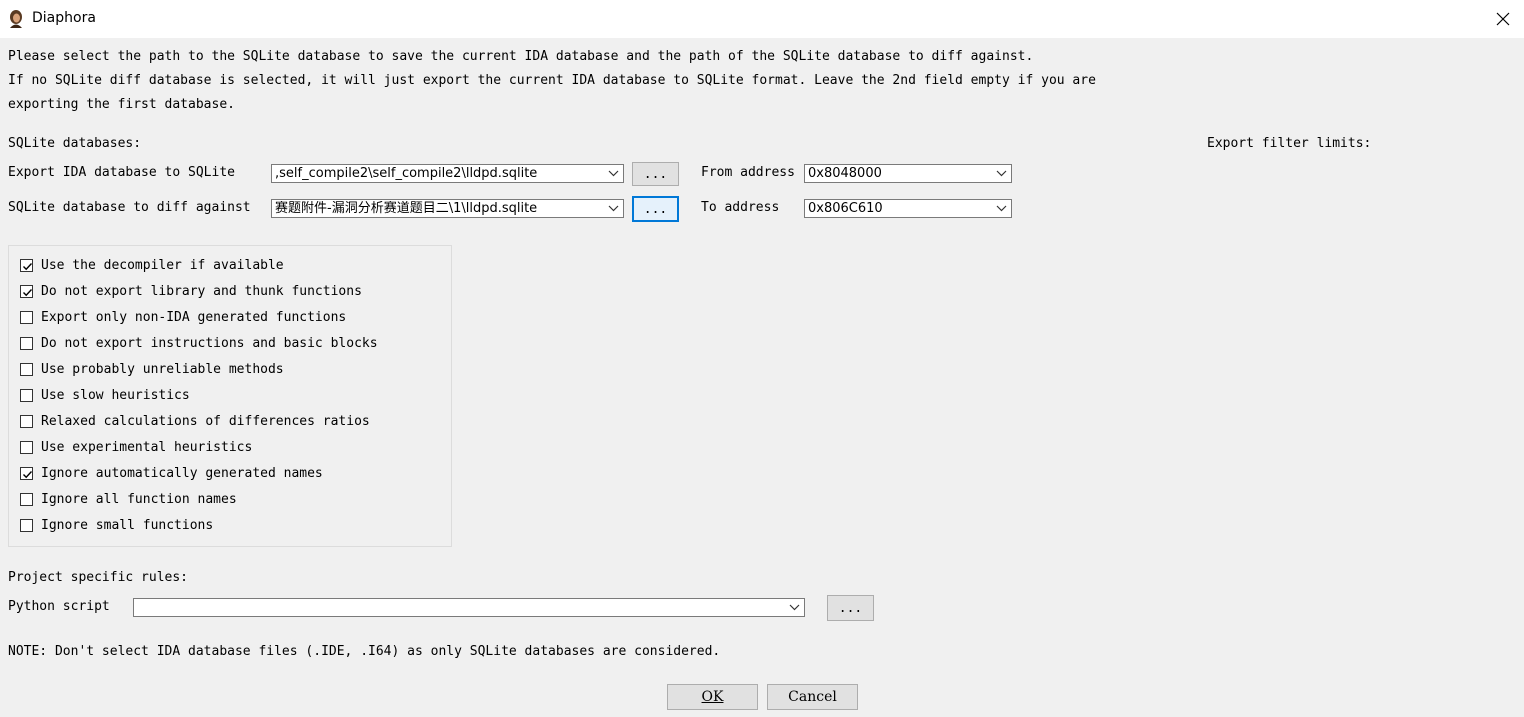 The width and height of the screenshot is (1524, 717). I want to click on ok-button: OK, so click(712, 697).